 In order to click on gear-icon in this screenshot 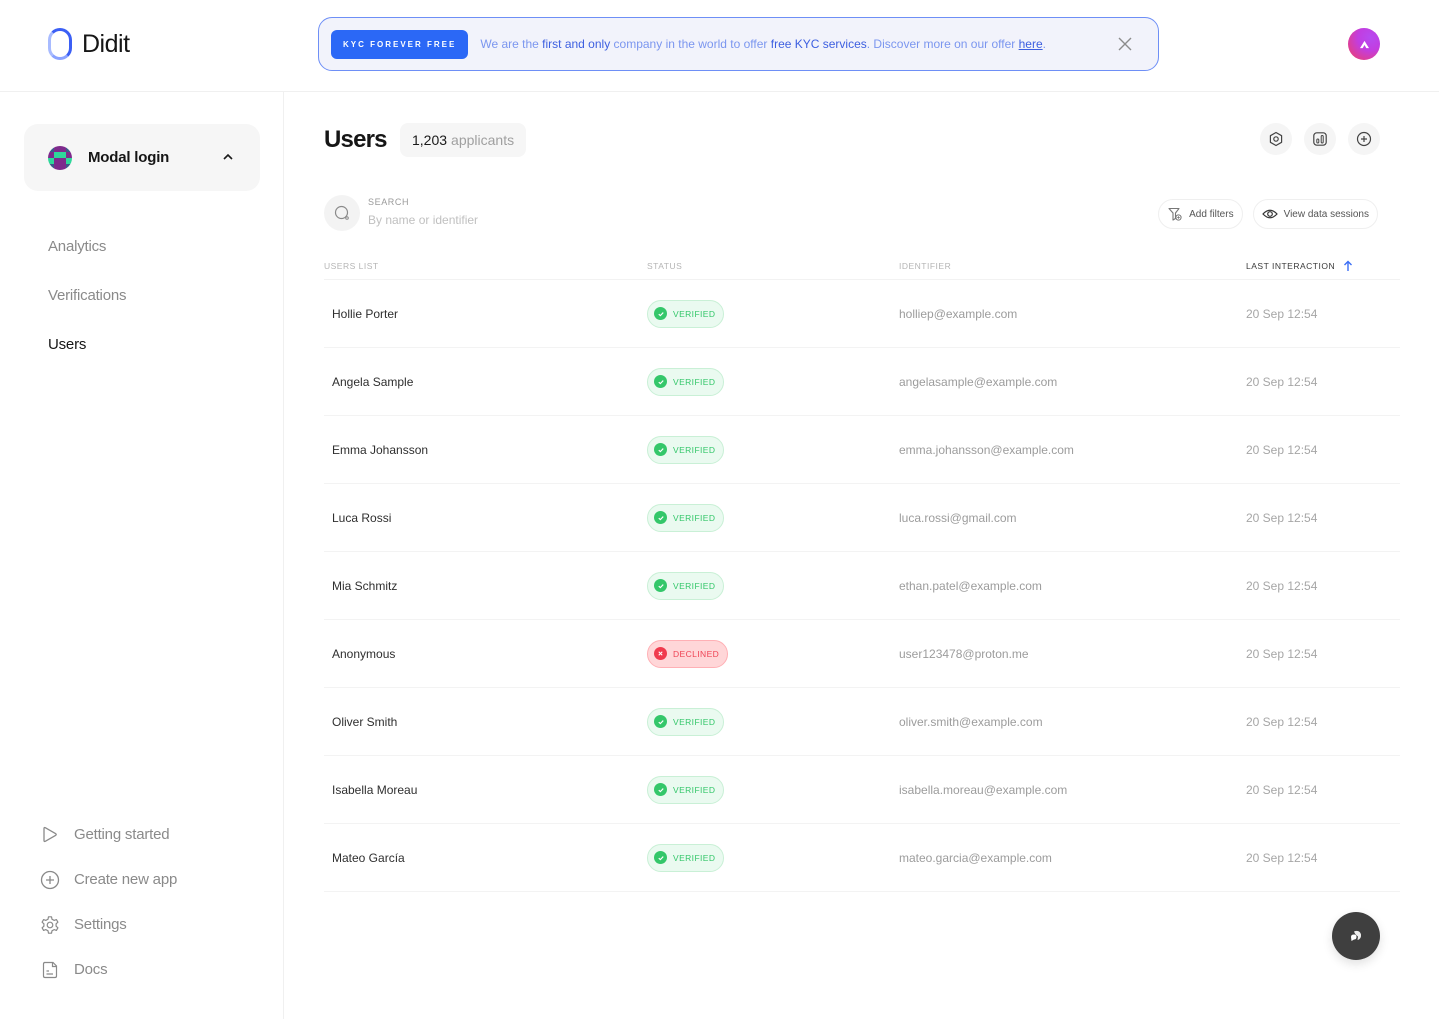, I will do `click(50, 924)`.